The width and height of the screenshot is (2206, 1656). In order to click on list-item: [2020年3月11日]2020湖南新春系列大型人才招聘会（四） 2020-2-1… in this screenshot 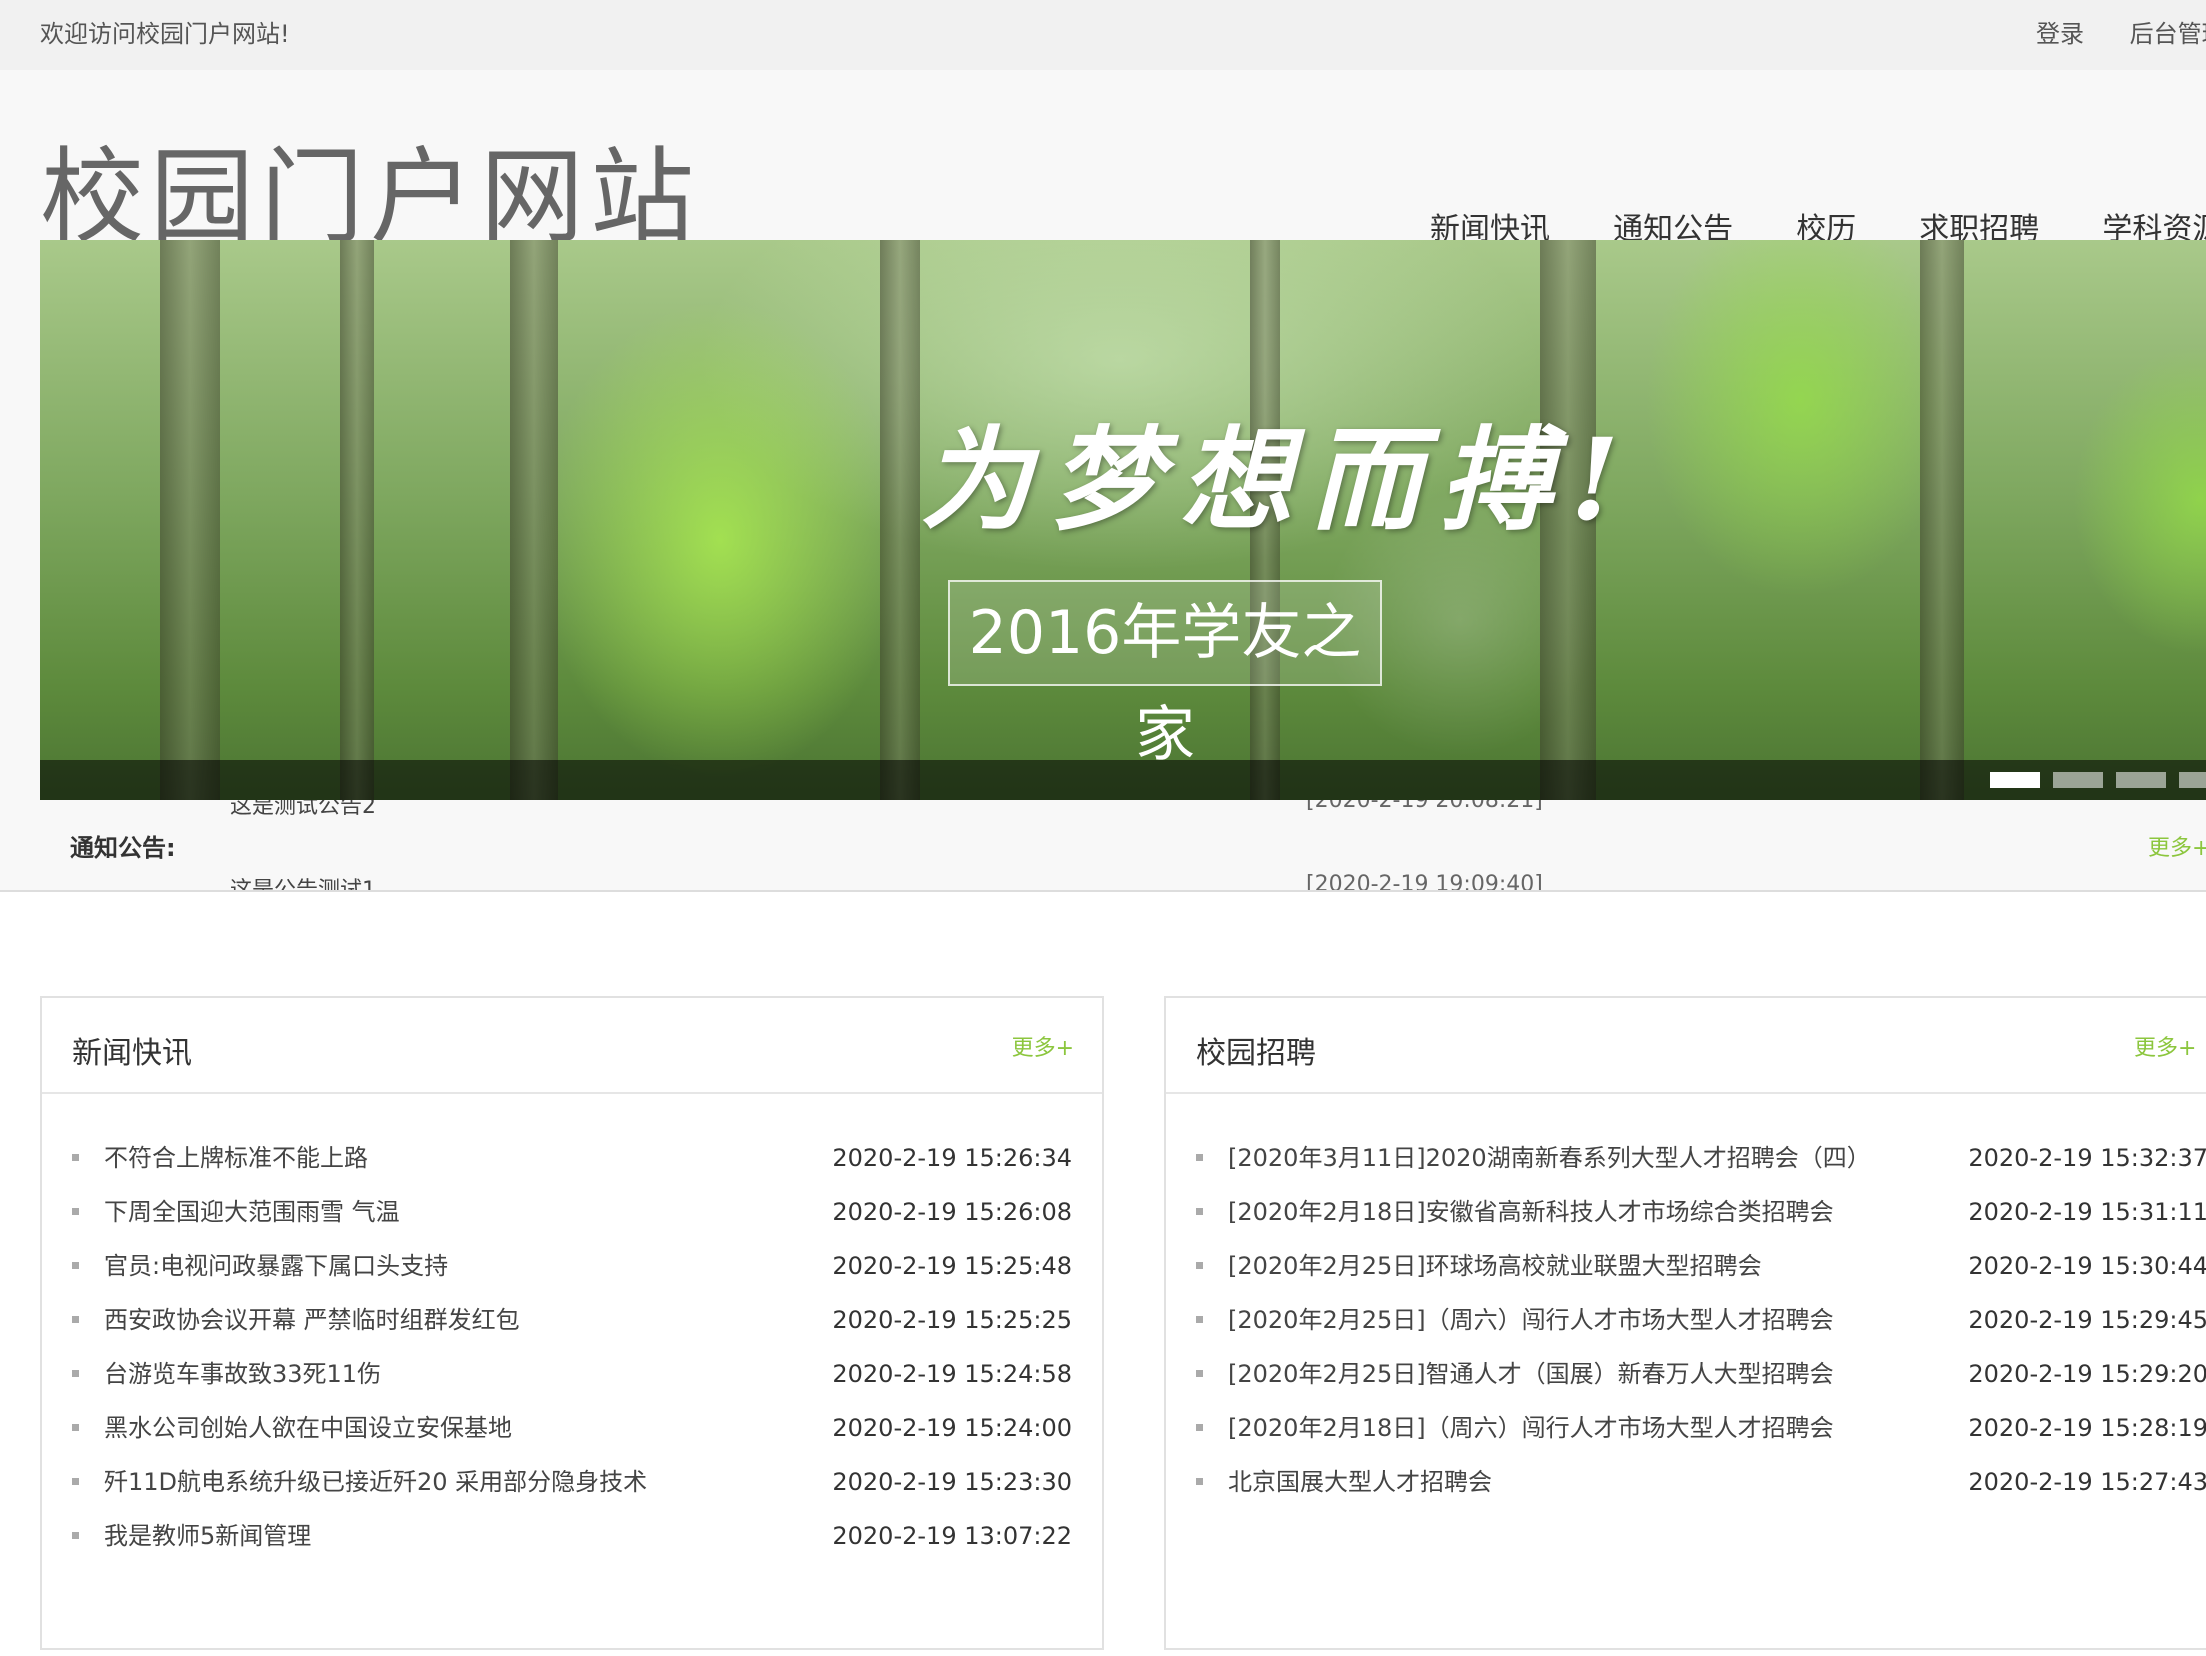, I will do `click(1686, 1165)`.